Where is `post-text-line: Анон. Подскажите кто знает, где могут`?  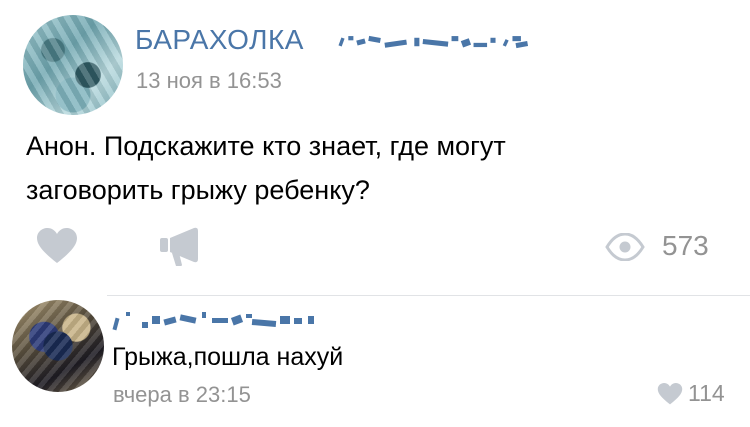 post-text-line: Анон. Подскажите кто знает, где могут is located at coordinates (266, 146).